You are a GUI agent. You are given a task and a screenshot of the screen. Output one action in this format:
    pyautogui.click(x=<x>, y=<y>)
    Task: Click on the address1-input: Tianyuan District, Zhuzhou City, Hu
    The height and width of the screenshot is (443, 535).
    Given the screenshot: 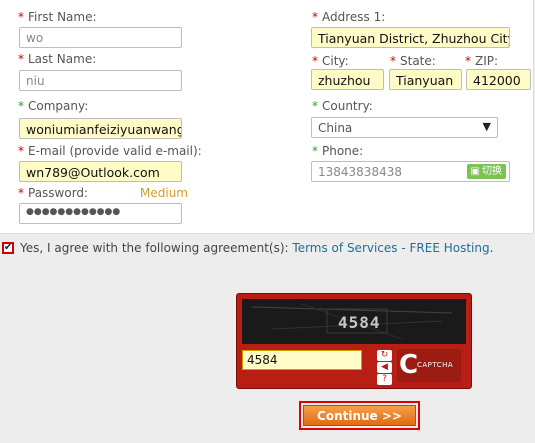 What is the action you would take?
    pyautogui.click(x=410, y=37)
    